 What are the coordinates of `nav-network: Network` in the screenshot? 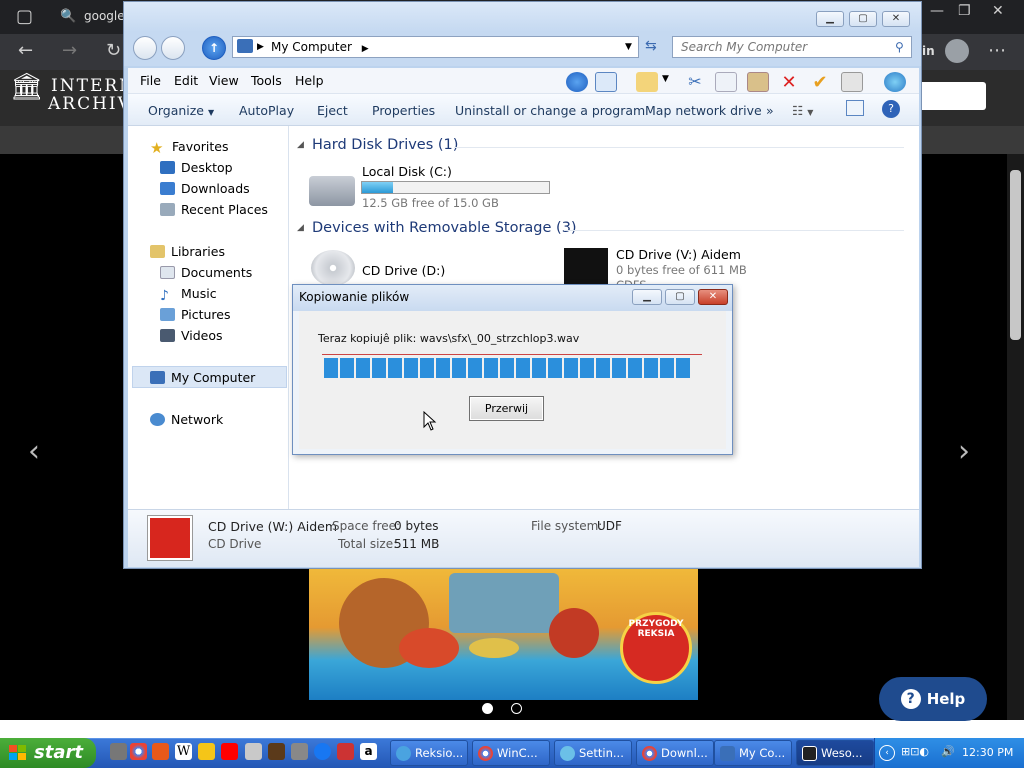 It's located at (186, 419).